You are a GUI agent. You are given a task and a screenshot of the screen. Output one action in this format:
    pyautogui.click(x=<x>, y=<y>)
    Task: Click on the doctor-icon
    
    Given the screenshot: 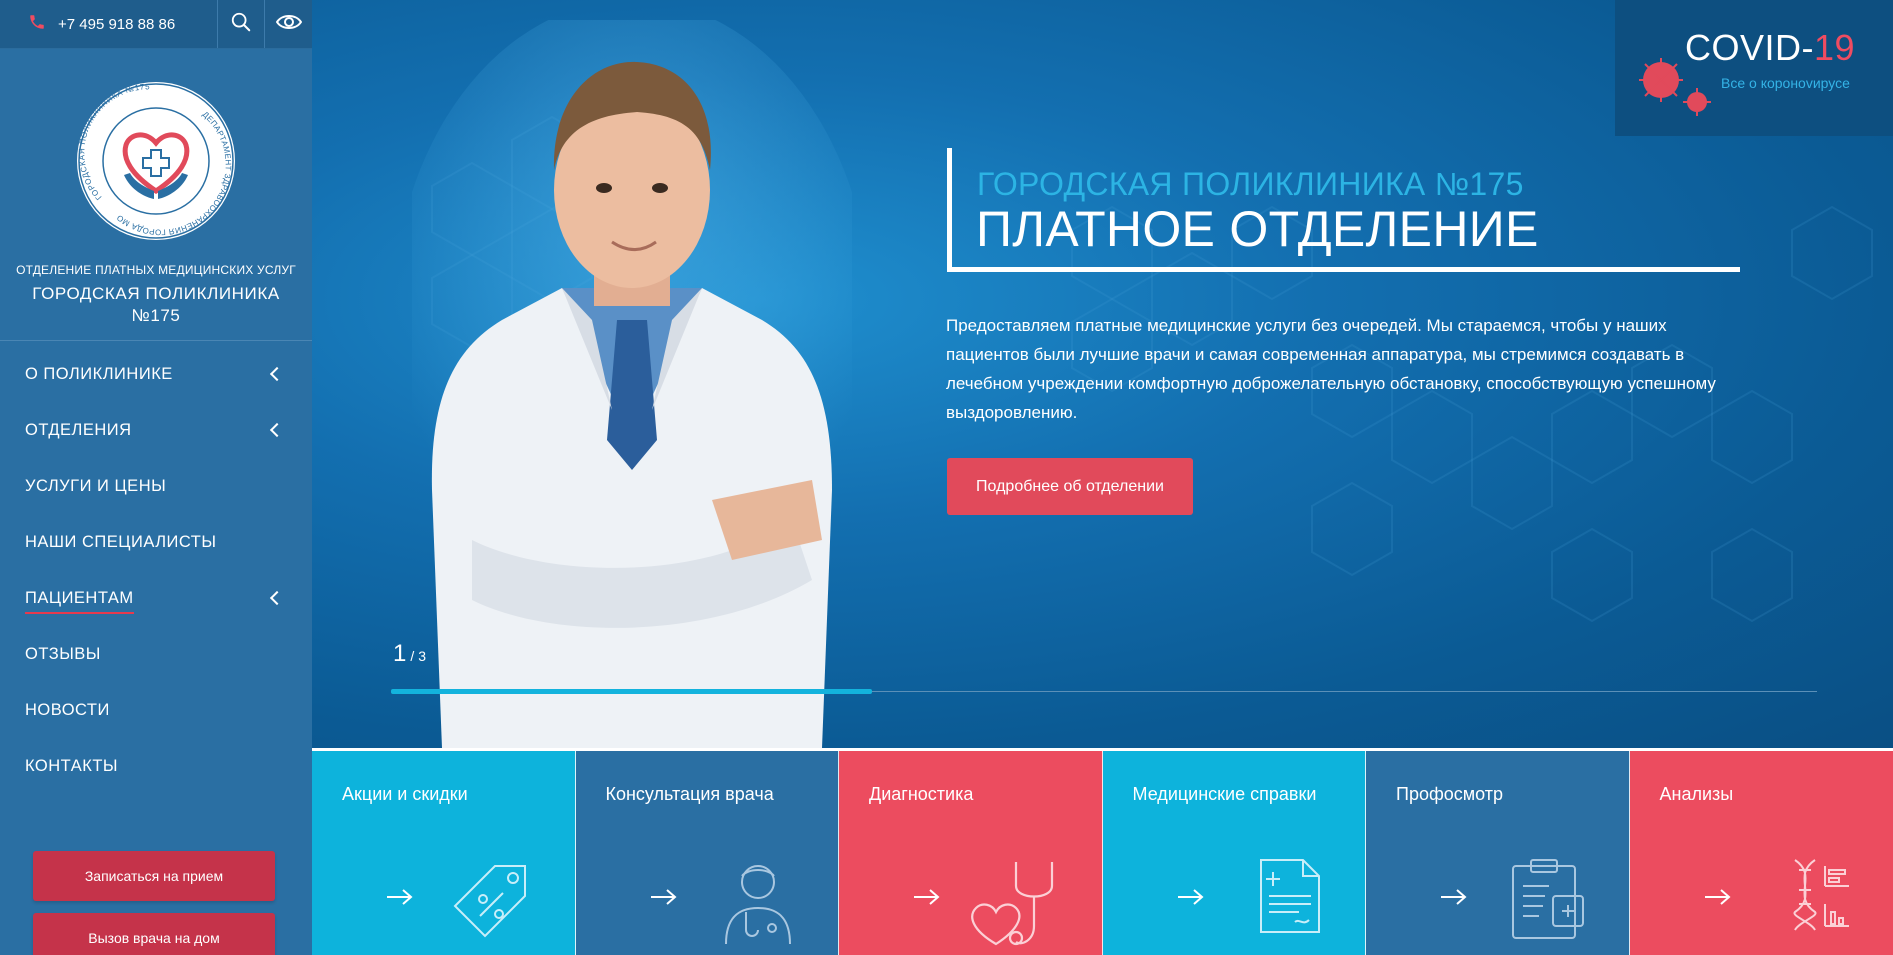 What is the action you would take?
    pyautogui.click(x=758, y=905)
    